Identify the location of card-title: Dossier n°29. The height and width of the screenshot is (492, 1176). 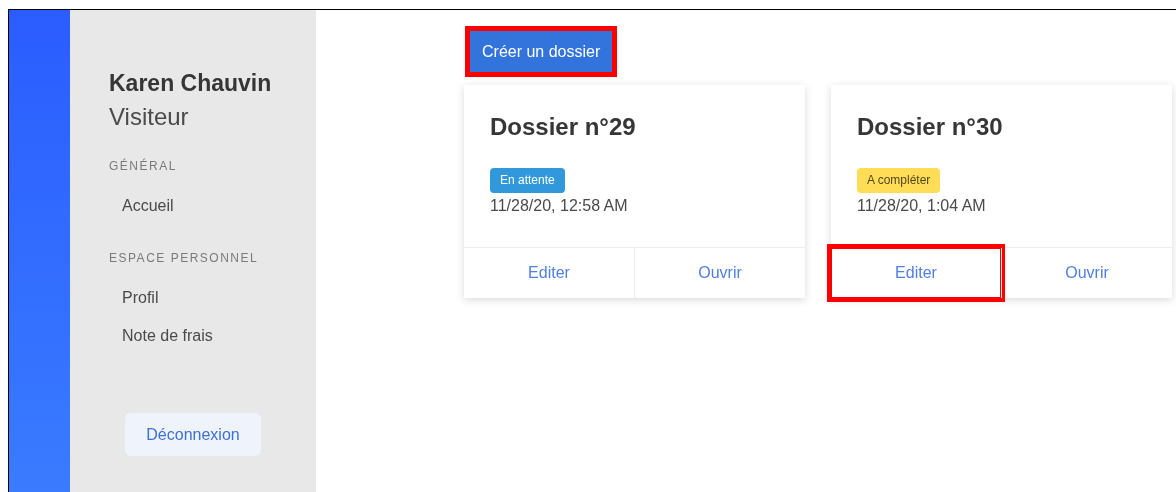
(563, 127).